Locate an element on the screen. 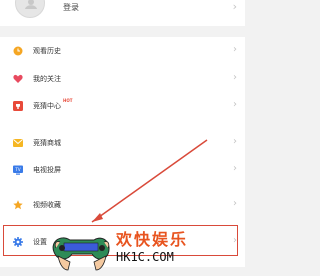 The height and width of the screenshot is (276, 320). watermark: 欢快娱乐 HK1C.COM is located at coordinates (145, 247).